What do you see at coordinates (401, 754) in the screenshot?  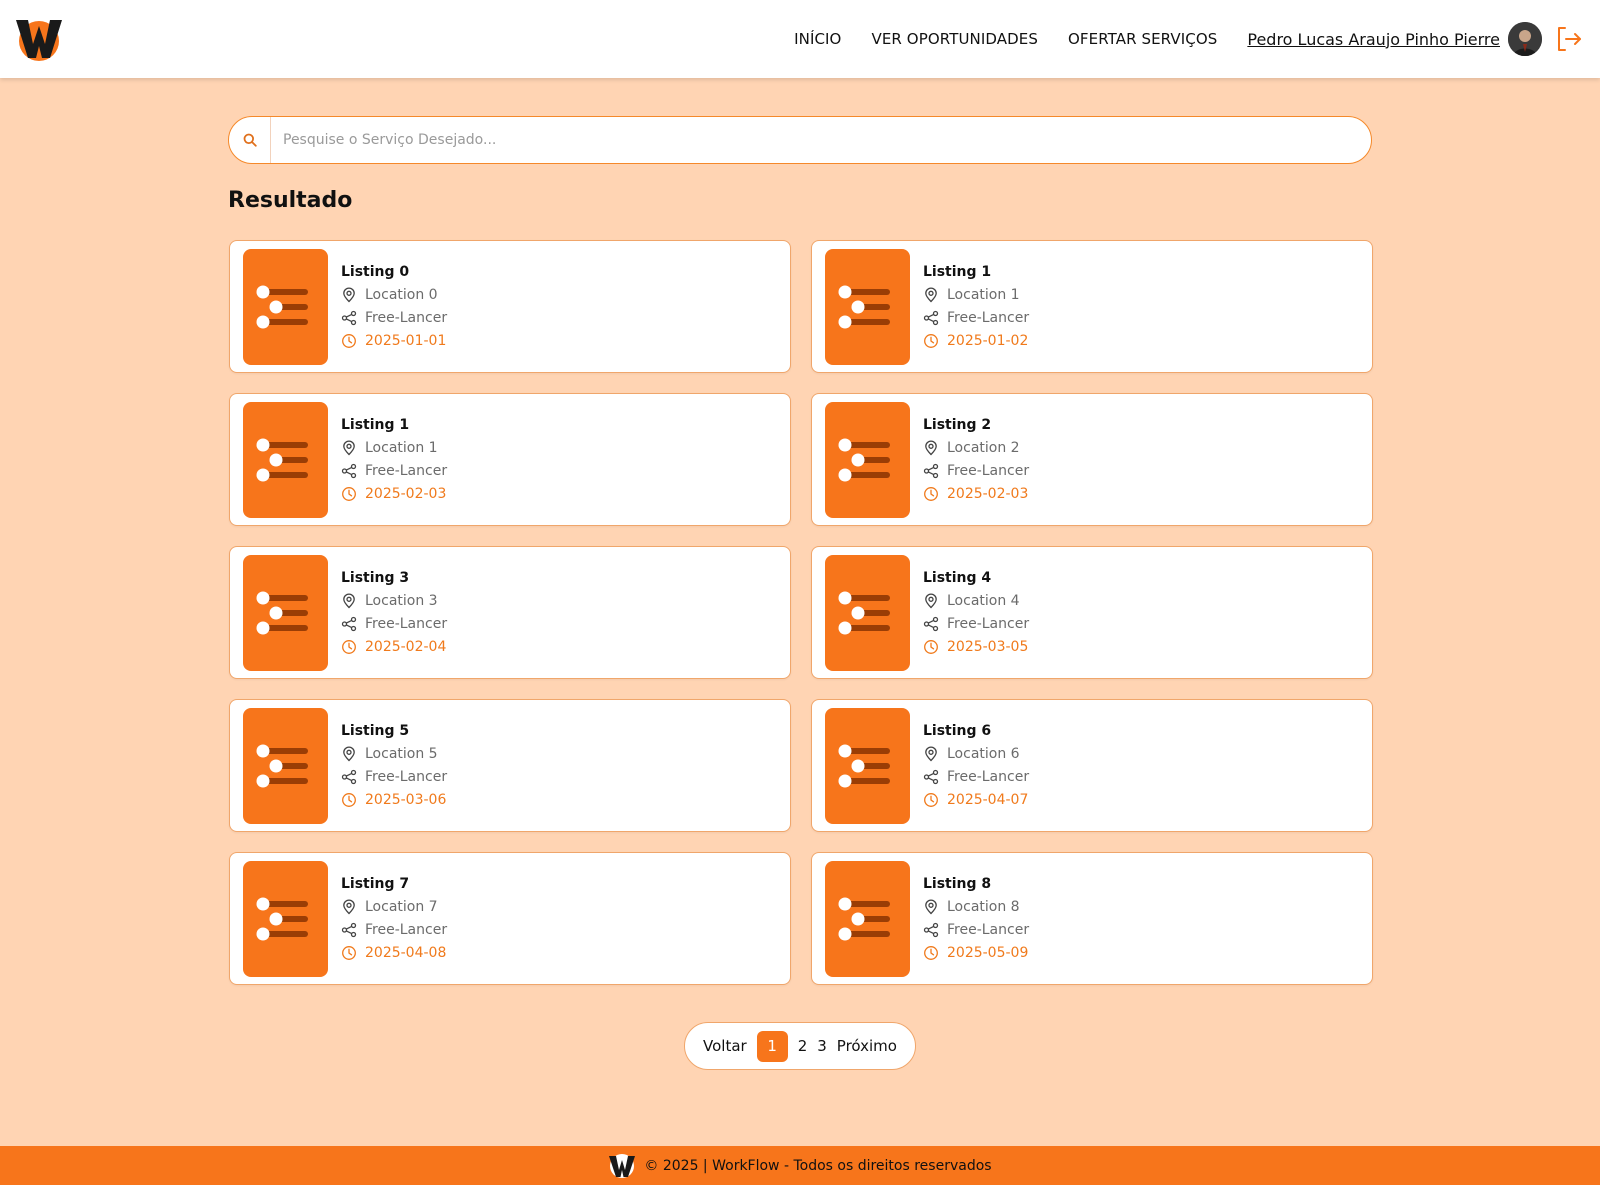 I see `listing-location-text: Location 5` at bounding box center [401, 754].